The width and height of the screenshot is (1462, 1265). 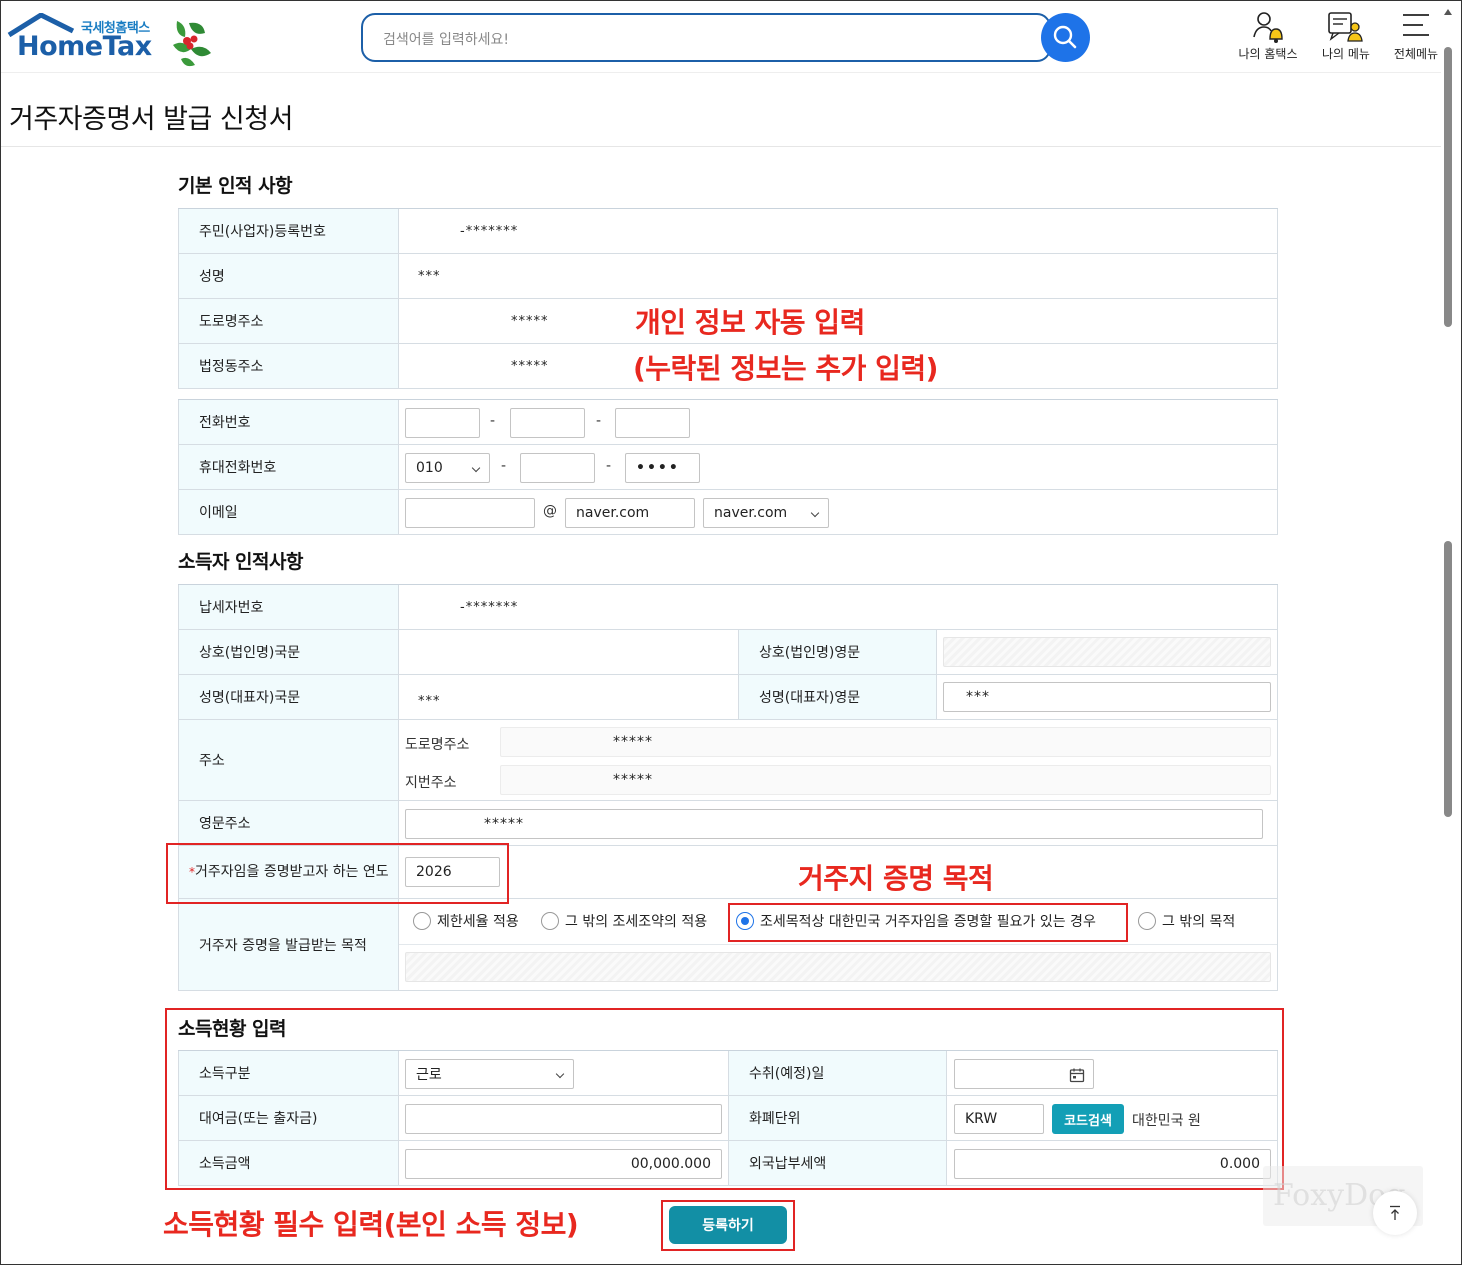 What do you see at coordinates (728, 760) in the screenshot?
I see `table-row: 주소 도로명주소 ***** 지번주소 *****` at bounding box center [728, 760].